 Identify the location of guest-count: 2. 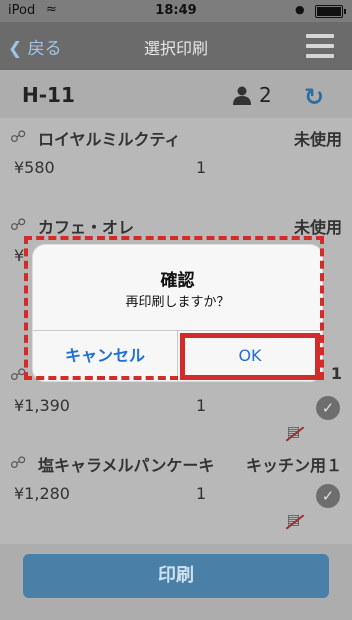
(265, 95).